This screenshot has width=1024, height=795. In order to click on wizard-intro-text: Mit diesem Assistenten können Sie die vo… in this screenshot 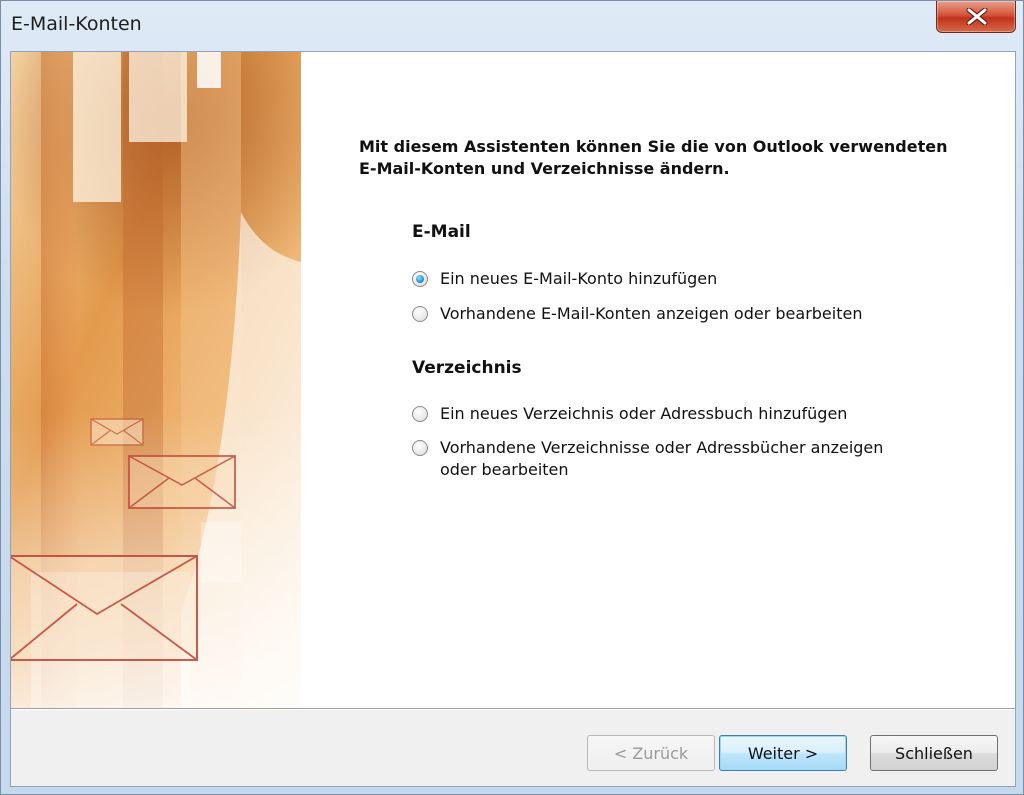, I will do `click(653, 157)`.